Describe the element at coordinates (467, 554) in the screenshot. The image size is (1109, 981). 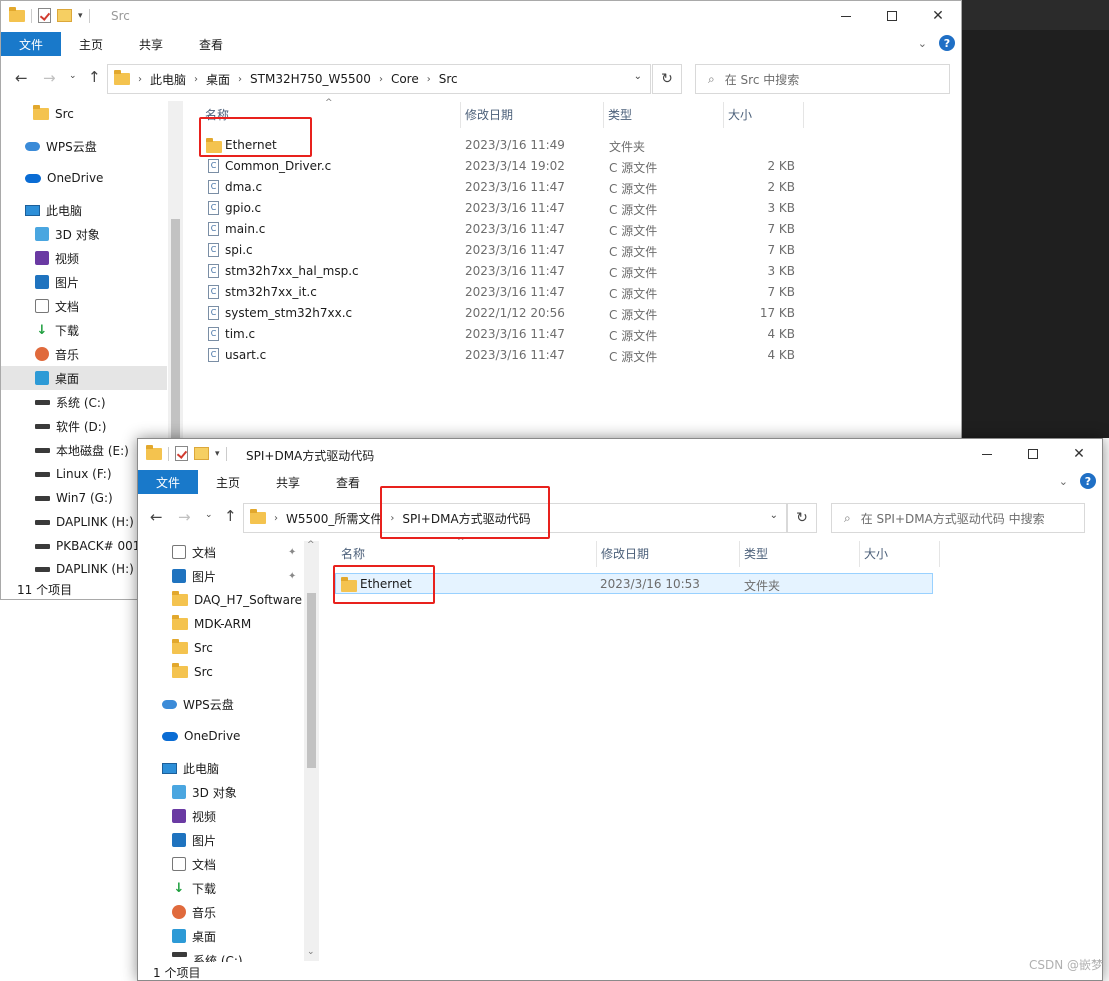
I see `column-name: 名称` at that location.